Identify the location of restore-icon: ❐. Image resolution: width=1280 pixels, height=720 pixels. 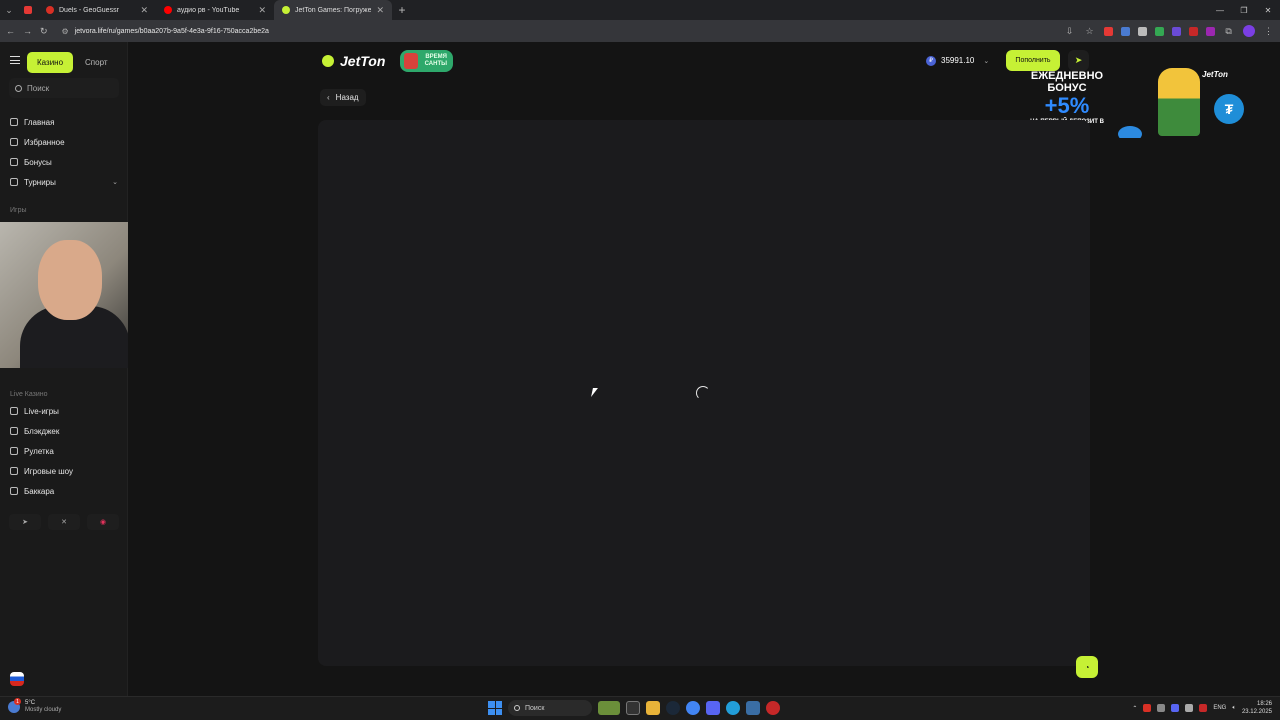
(1244, 10).